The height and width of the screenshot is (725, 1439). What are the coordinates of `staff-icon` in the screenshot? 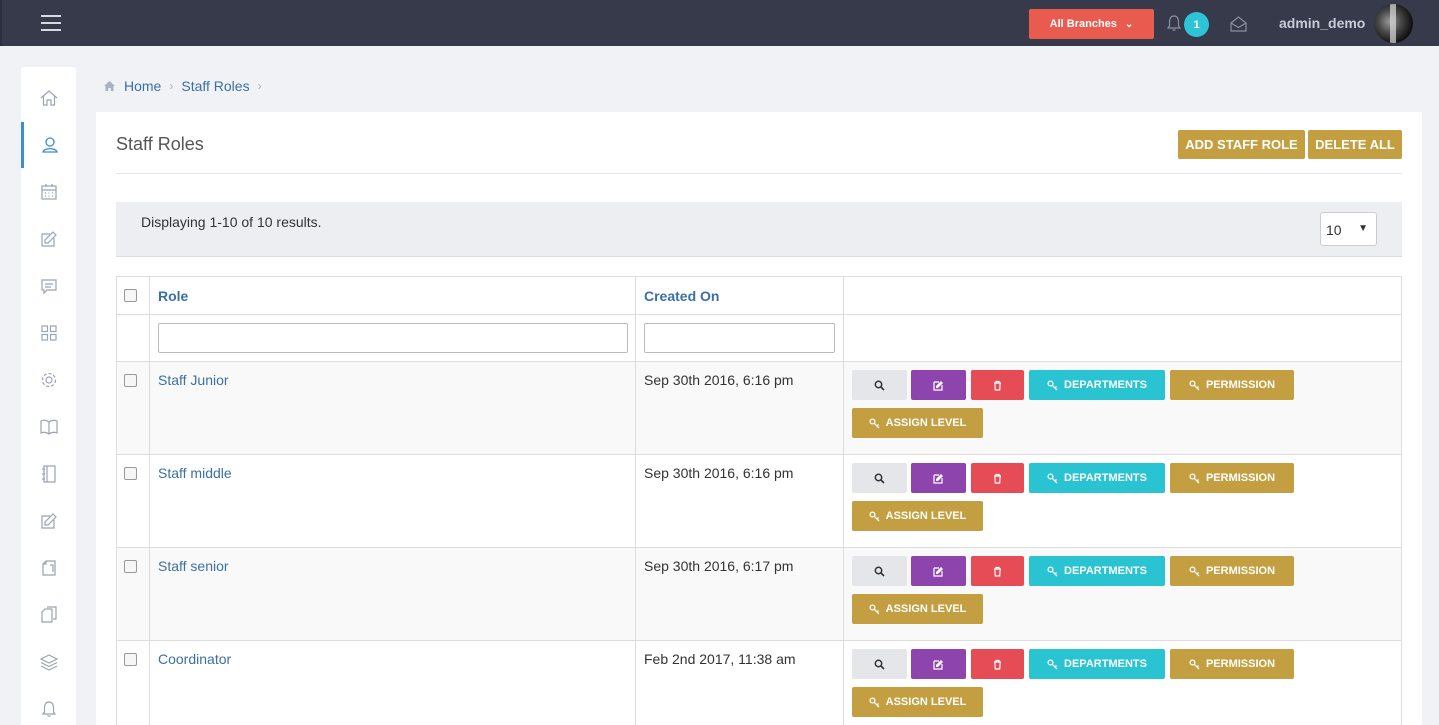 It's located at (50, 145).